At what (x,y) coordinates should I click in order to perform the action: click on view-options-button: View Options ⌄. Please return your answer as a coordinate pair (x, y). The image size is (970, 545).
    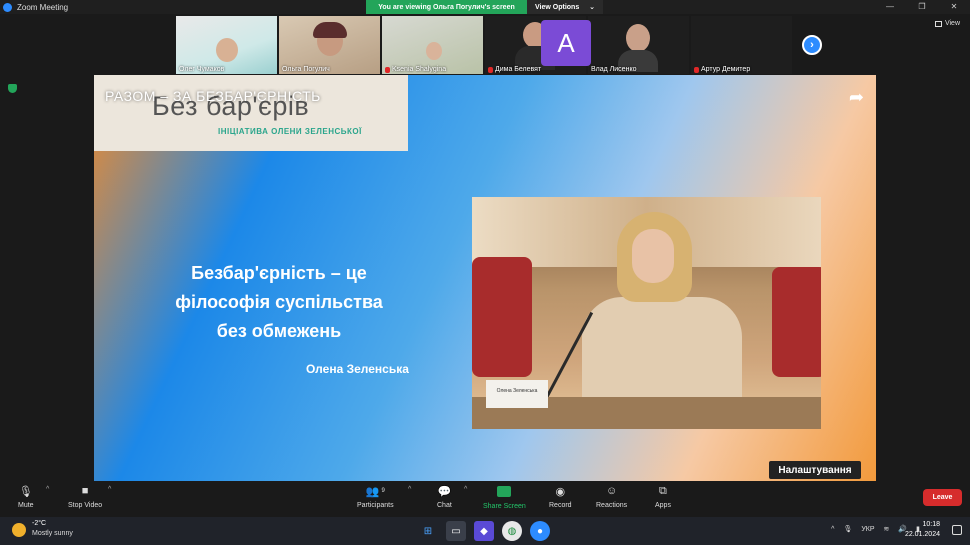
    Looking at the image, I should click on (565, 7).